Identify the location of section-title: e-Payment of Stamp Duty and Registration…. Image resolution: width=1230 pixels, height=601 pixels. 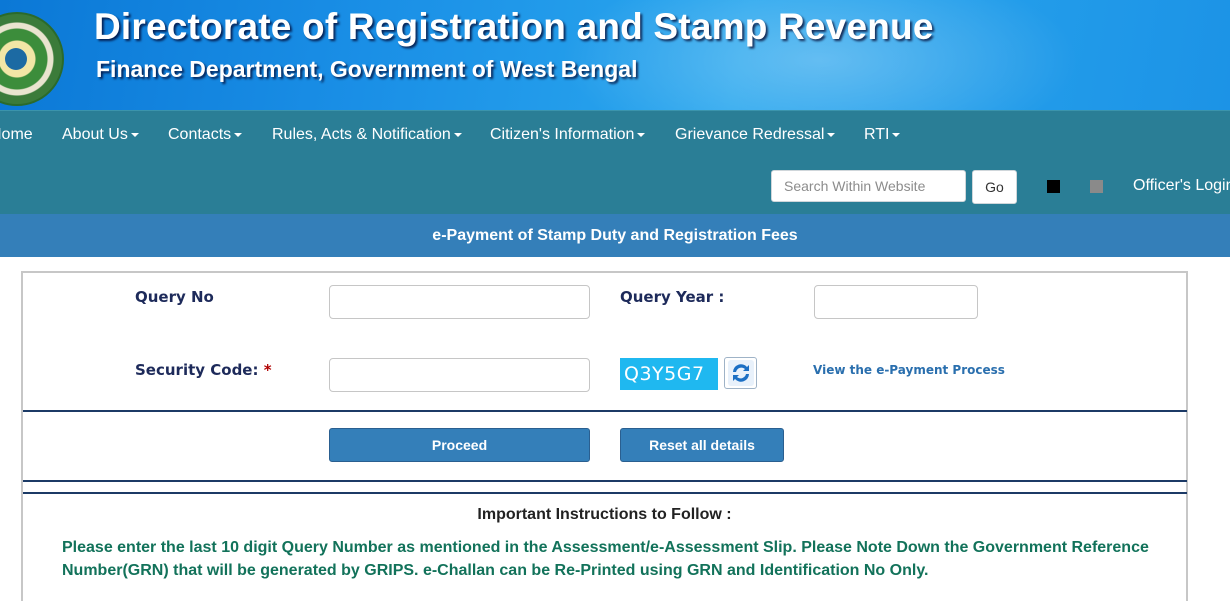
(615, 235).